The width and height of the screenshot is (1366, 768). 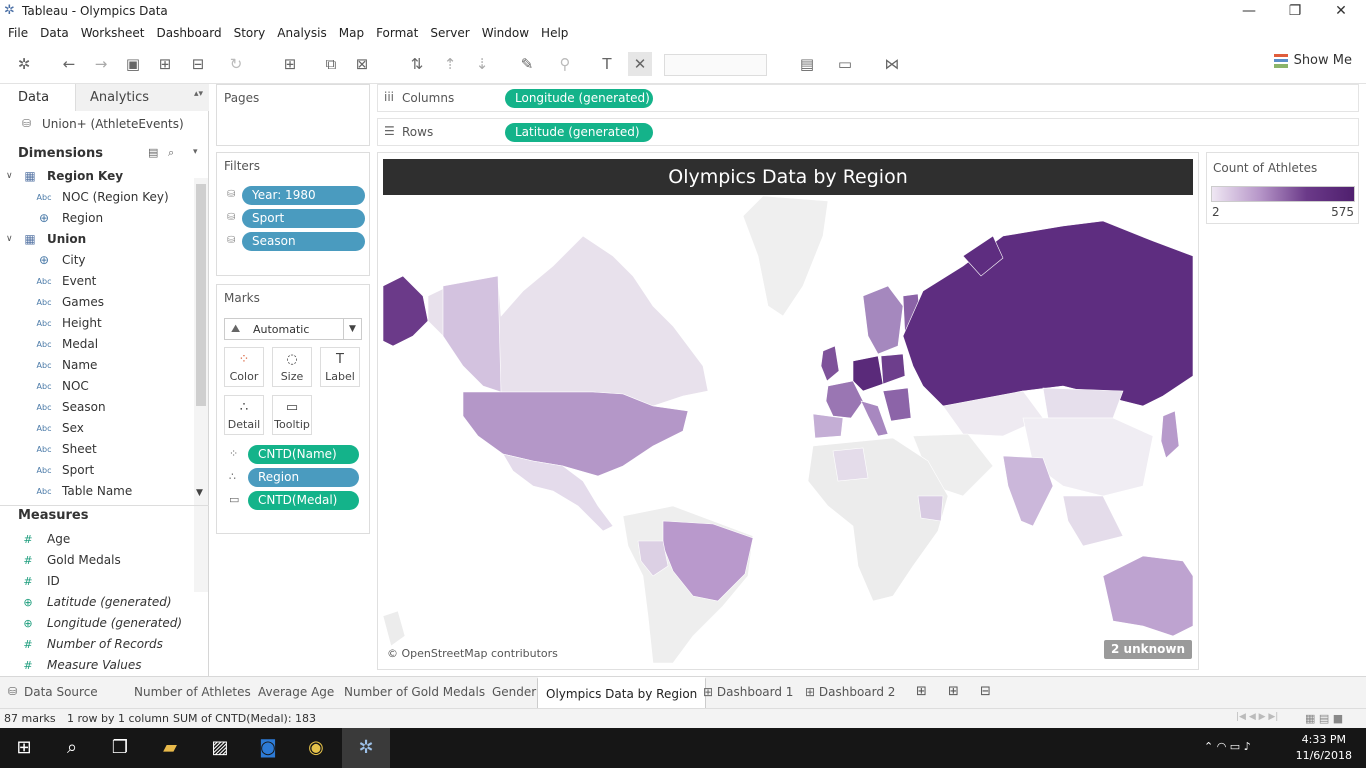 I want to click on tableau-icon: ✲, so click(x=24, y=64).